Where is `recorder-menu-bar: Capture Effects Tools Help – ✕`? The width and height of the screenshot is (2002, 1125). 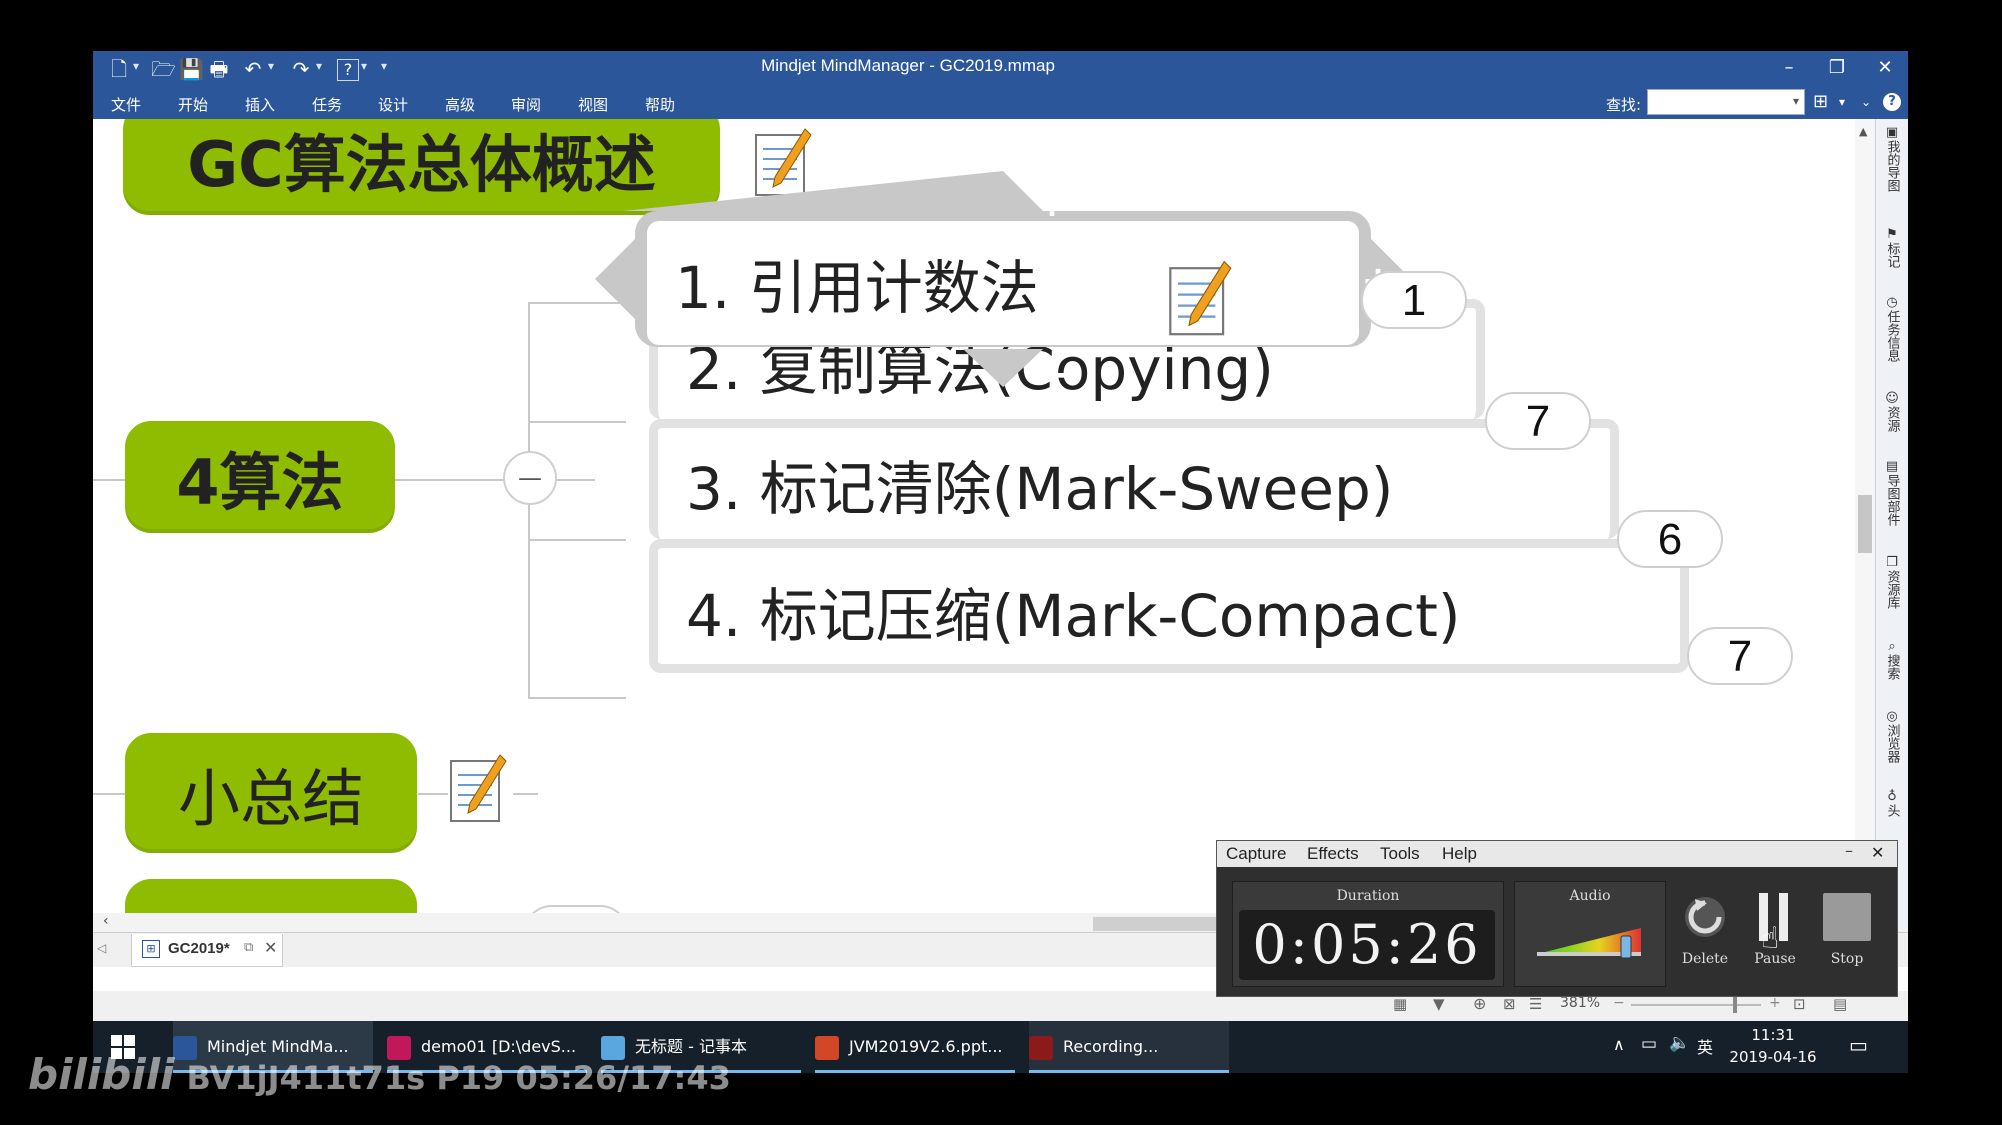
recorder-menu-bar: Capture Effects Tools Help – ✕ is located at coordinates (1557, 854).